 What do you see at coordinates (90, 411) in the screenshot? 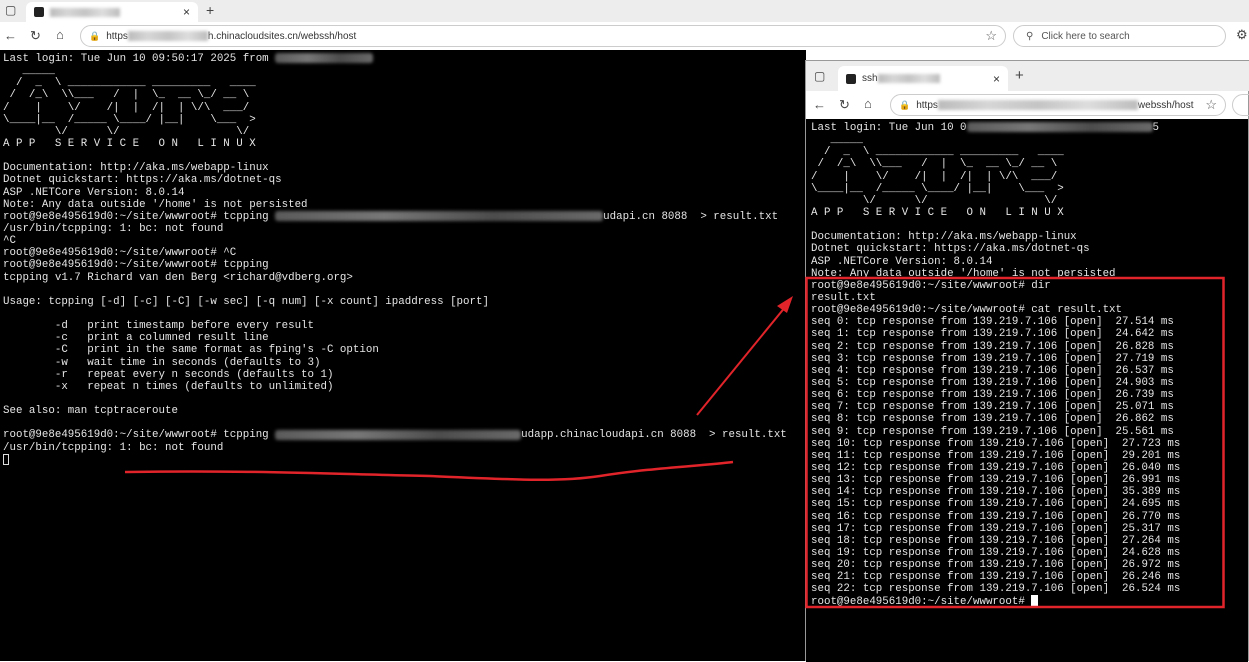
I see `terminal-text: See also: man tcptraceroute` at bounding box center [90, 411].